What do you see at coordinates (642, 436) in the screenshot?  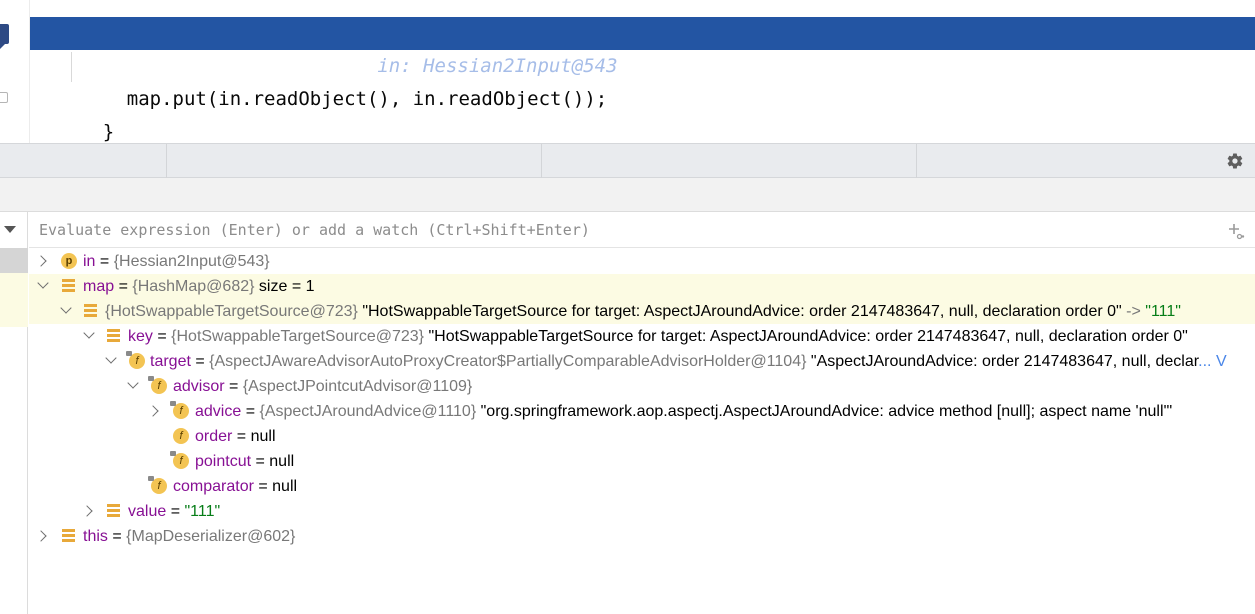 I see `tree-row-order: f order = null` at bounding box center [642, 436].